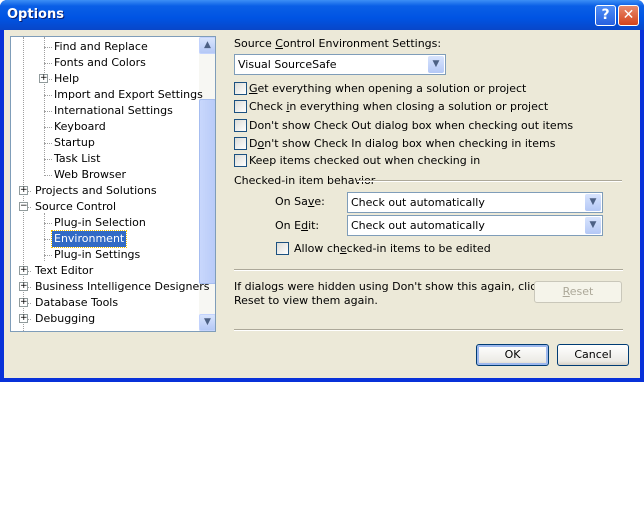 The image size is (644, 512). I want to click on on-edit-select: Check out automatically ▼, so click(475, 225).